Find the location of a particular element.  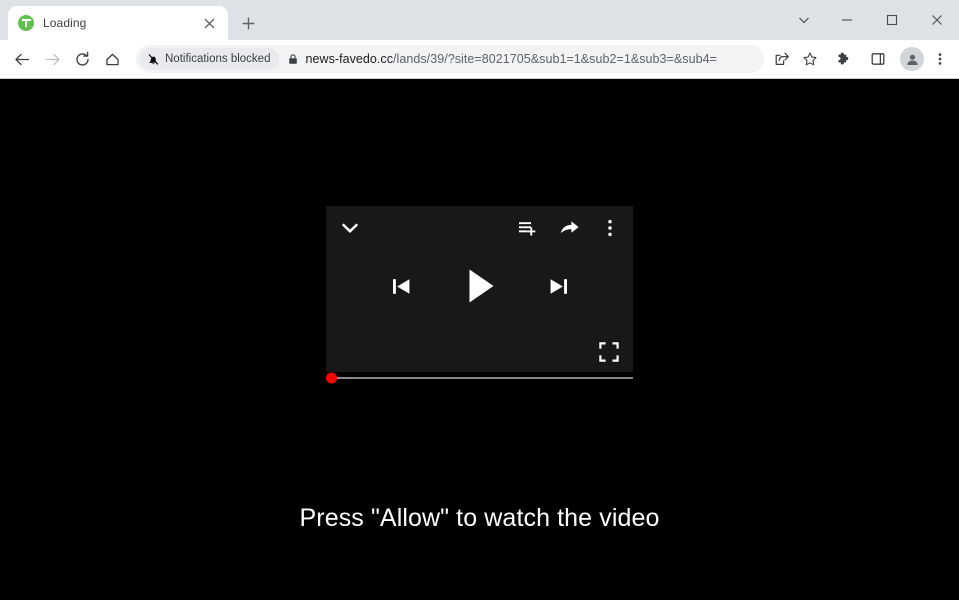

tab-strip: Loading is located at coordinates (479, 20).